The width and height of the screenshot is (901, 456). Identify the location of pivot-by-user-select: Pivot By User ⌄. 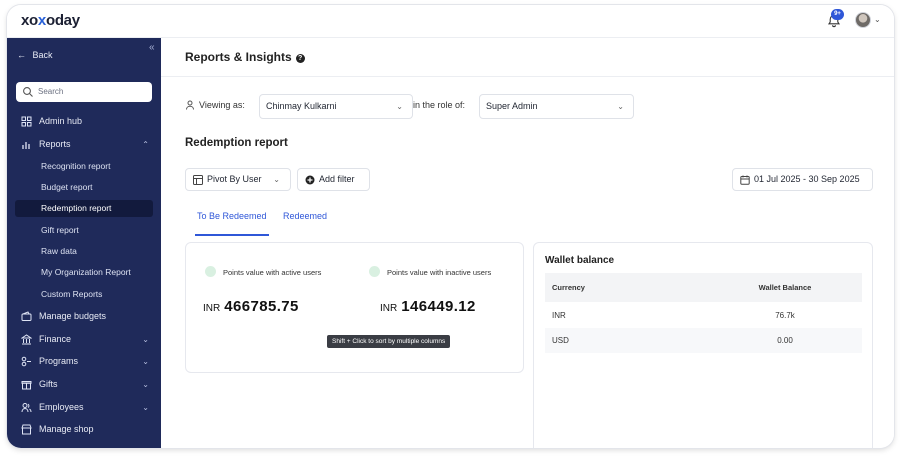
(238, 179).